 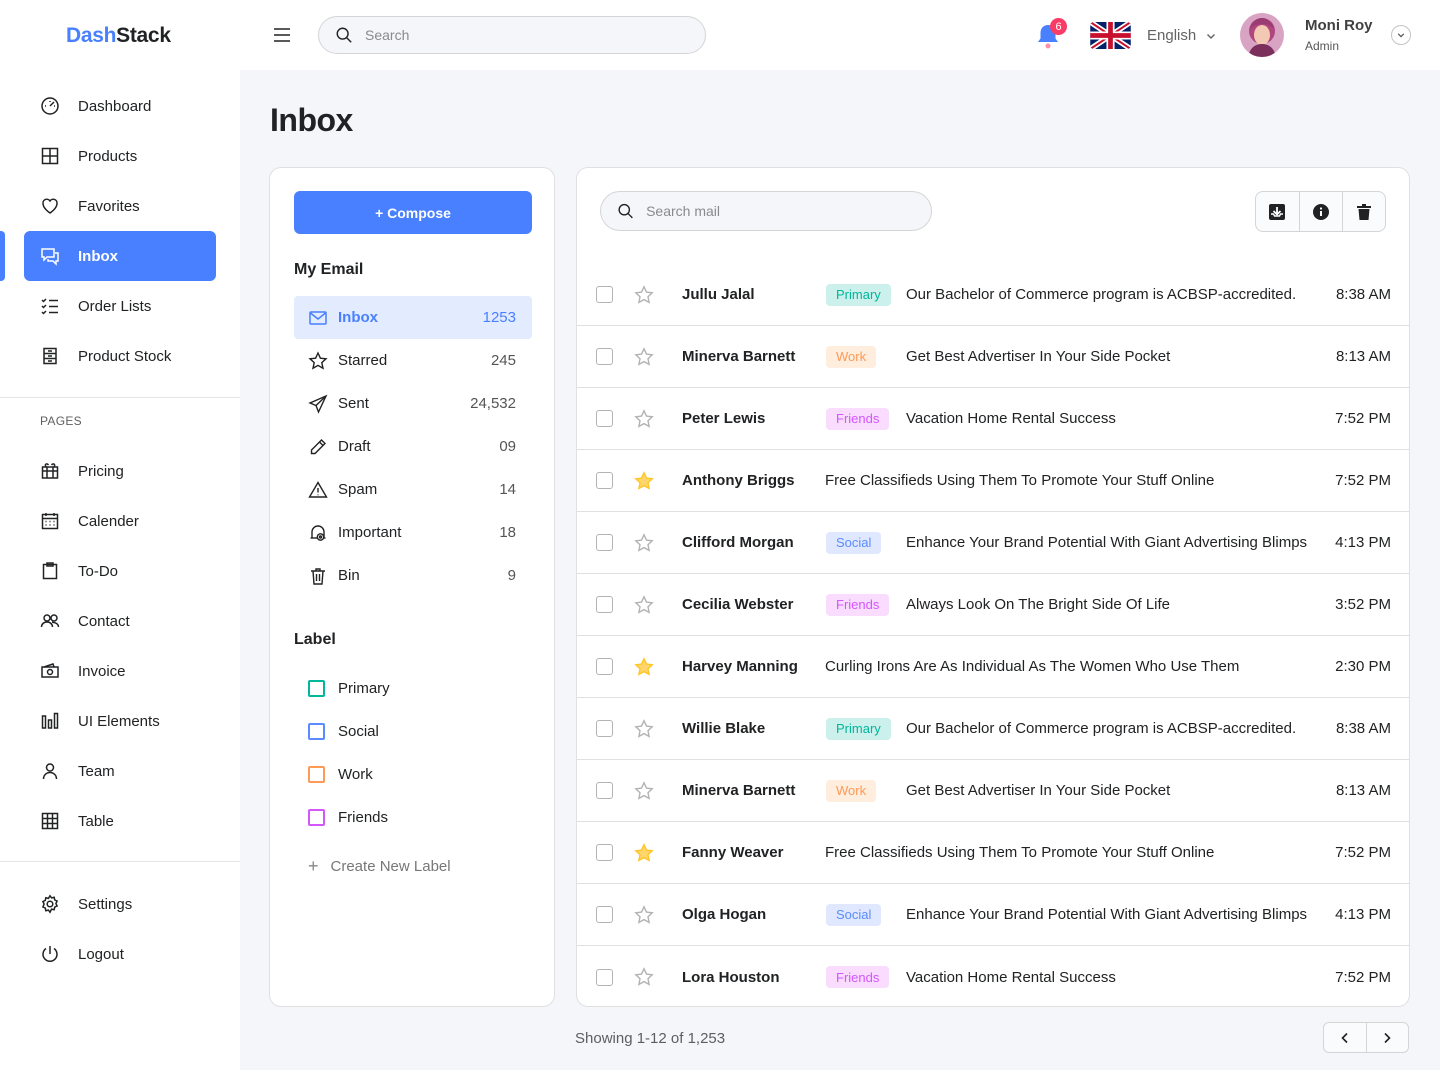 What do you see at coordinates (358, 317) in the screenshot?
I see `folder-label: Inbox` at bounding box center [358, 317].